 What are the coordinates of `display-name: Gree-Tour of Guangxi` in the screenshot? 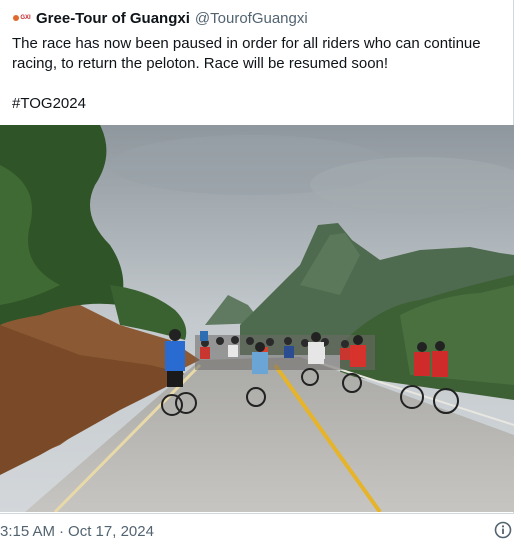 It's located at (113, 18).